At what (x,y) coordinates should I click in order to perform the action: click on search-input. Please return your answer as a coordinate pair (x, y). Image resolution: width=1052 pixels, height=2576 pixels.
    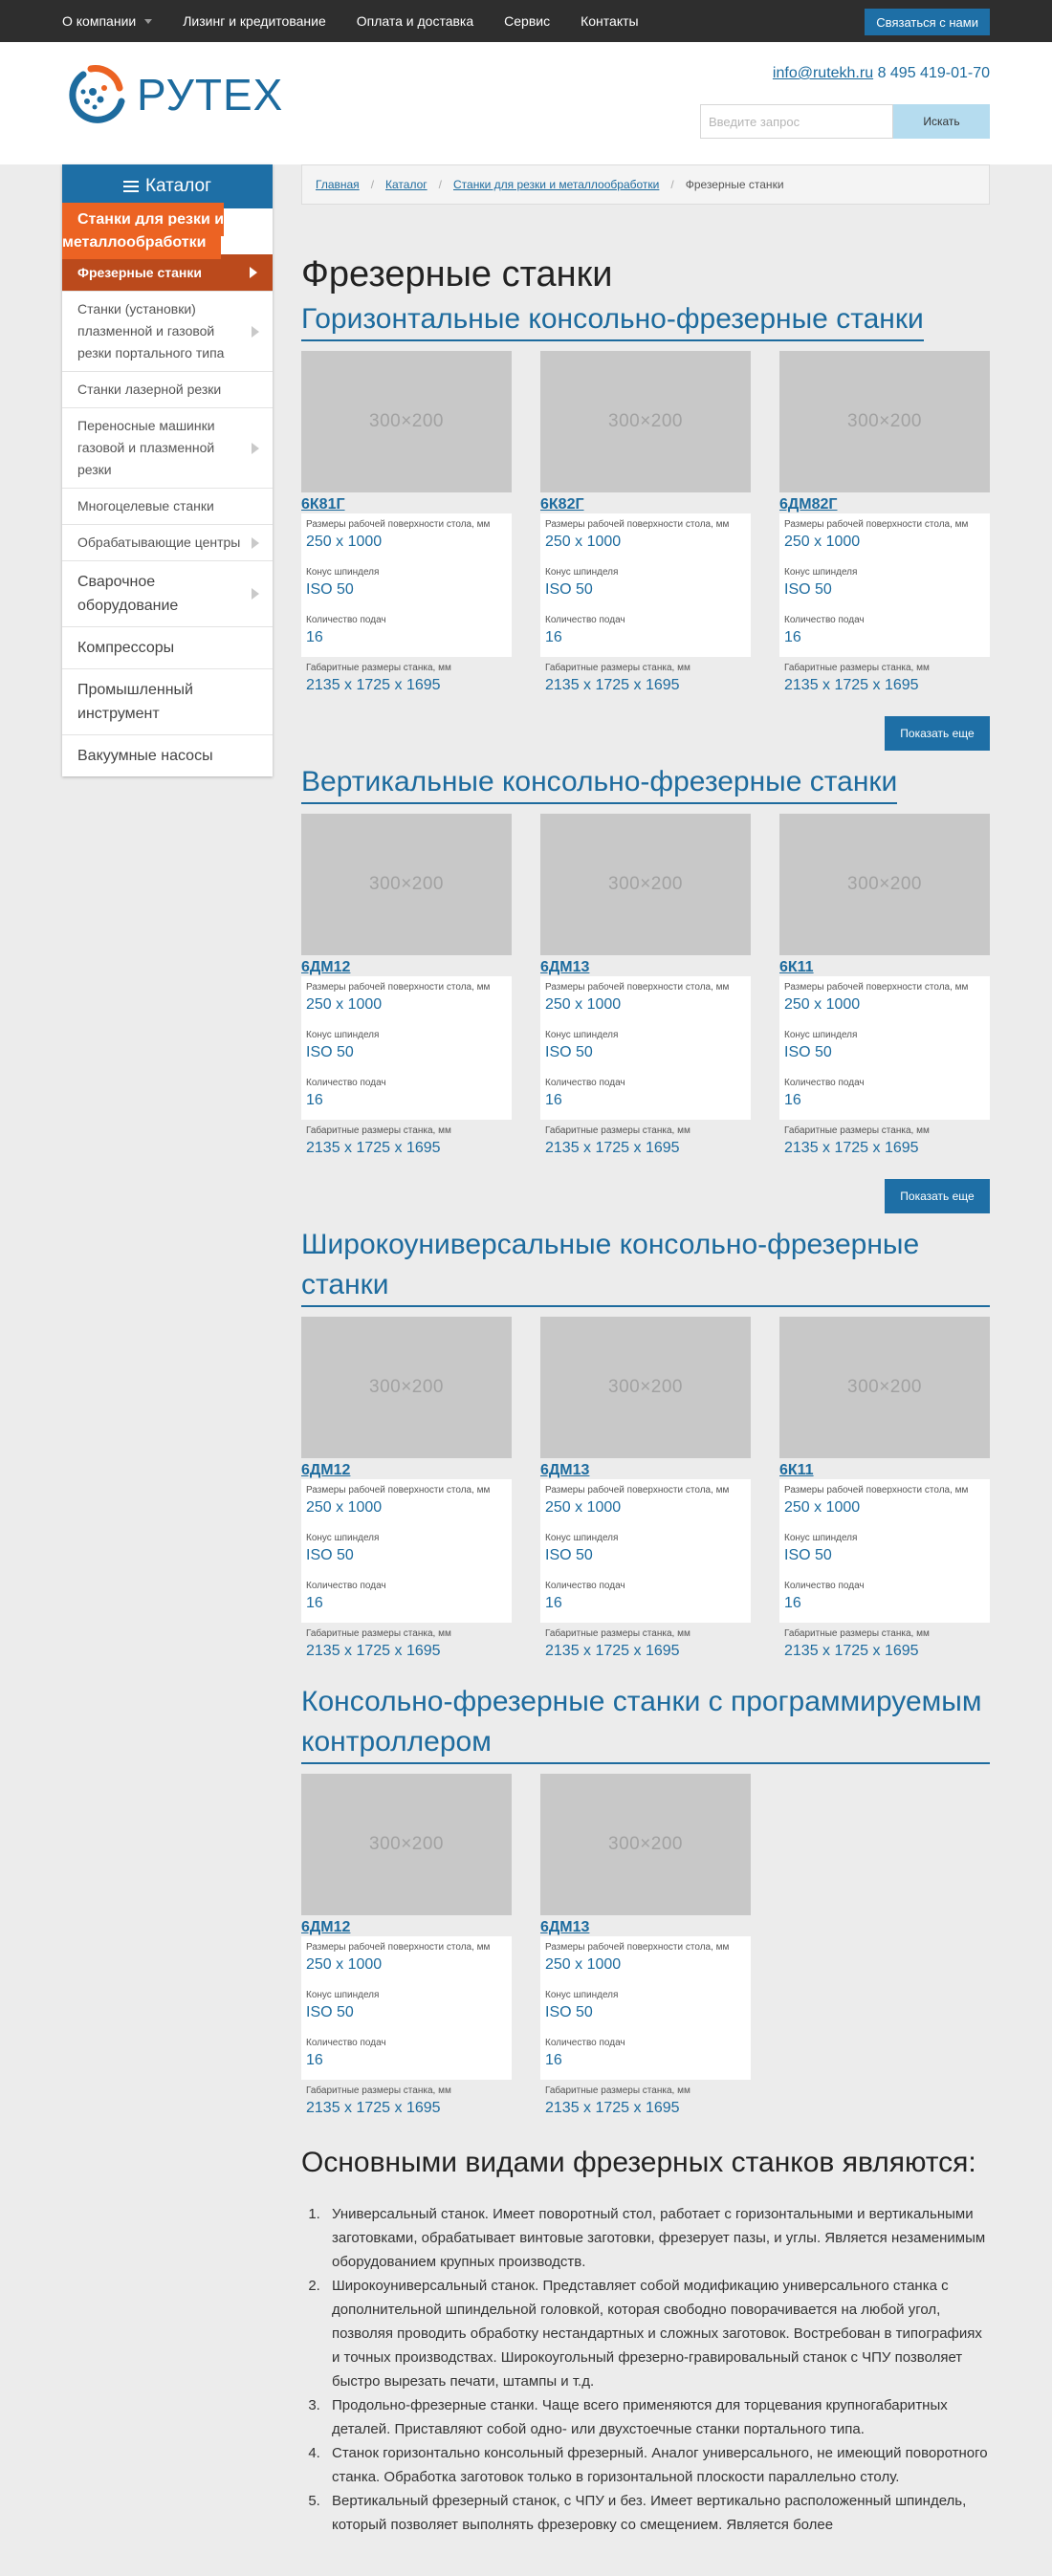
    Looking at the image, I should click on (796, 121).